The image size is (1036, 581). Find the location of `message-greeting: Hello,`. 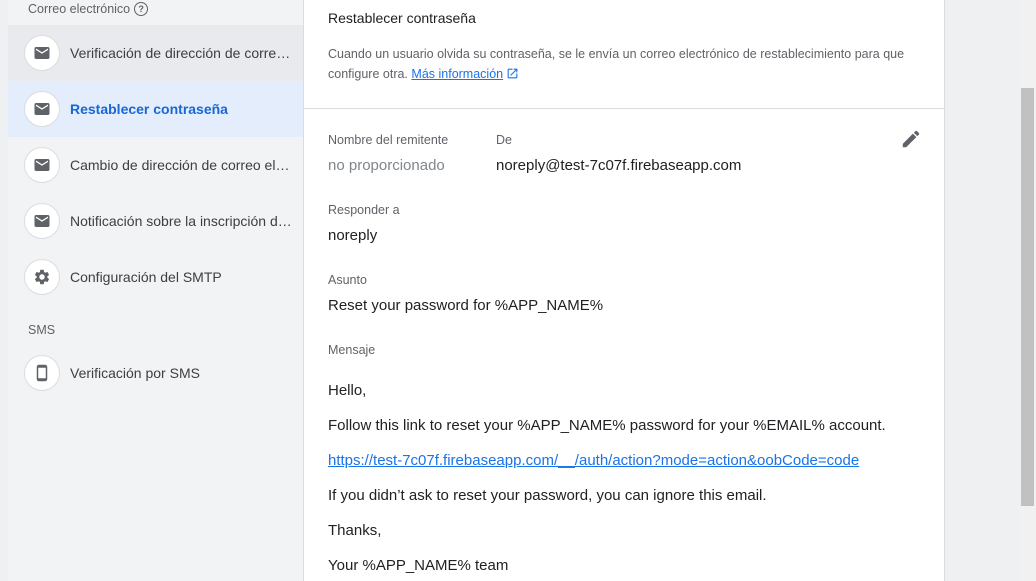

message-greeting: Hello, is located at coordinates (347, 390).